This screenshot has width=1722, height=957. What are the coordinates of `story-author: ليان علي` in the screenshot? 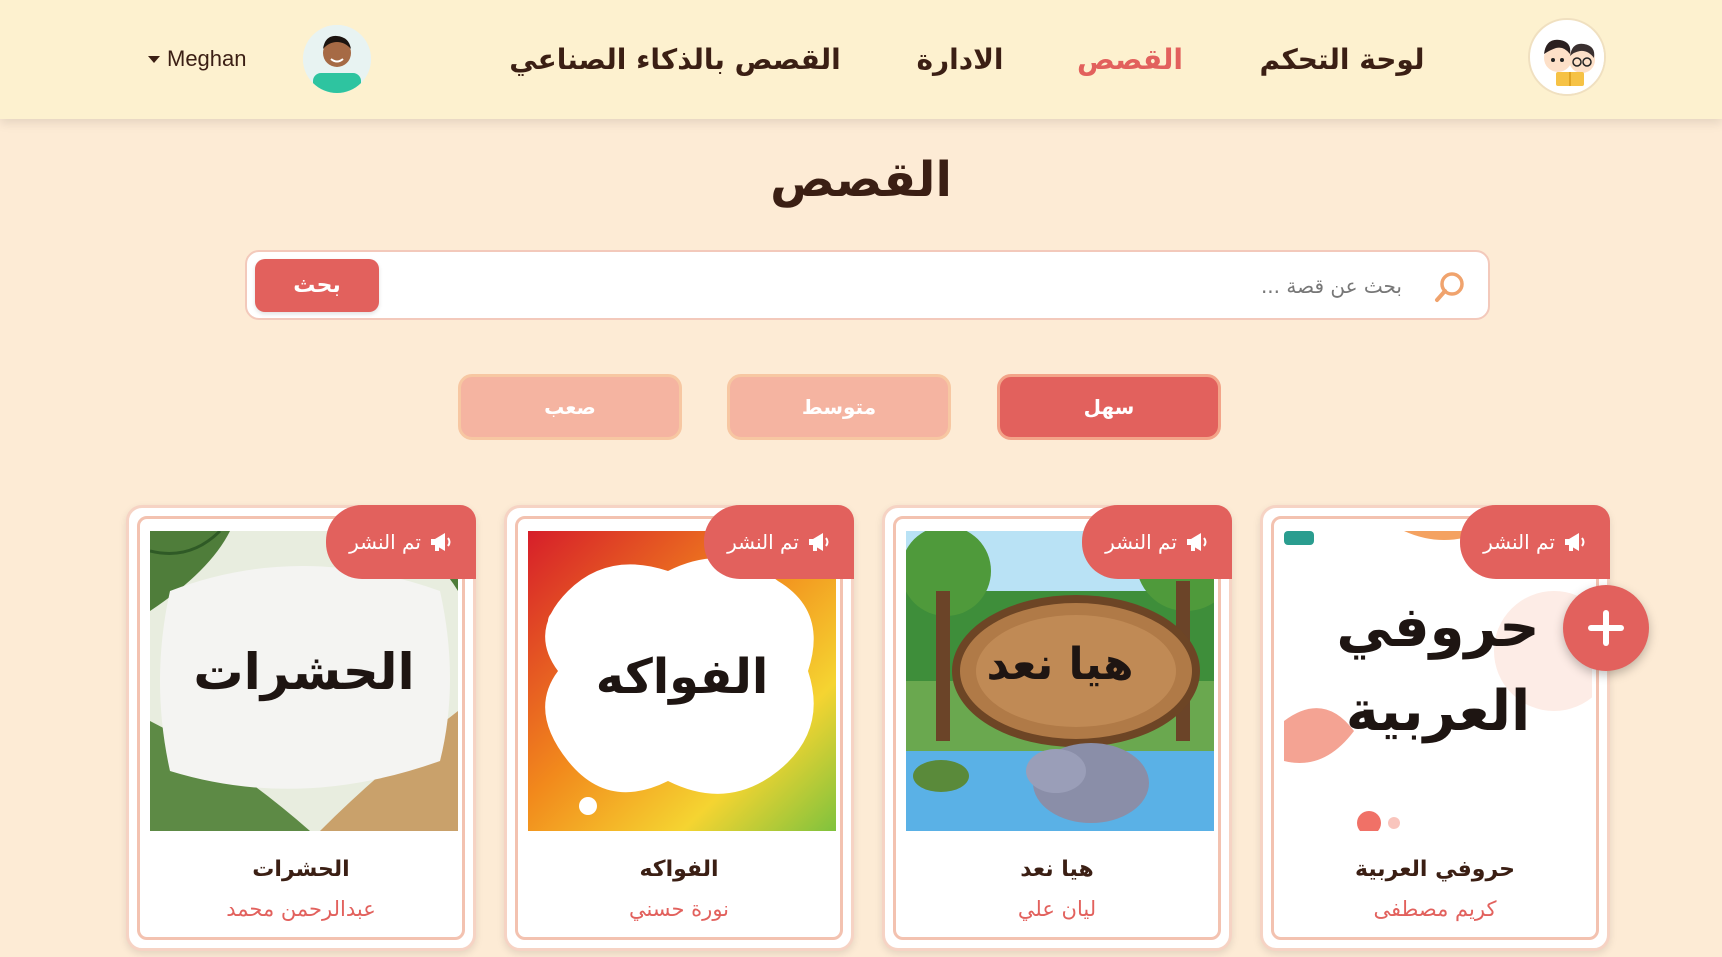 It's located at (1057, 909).